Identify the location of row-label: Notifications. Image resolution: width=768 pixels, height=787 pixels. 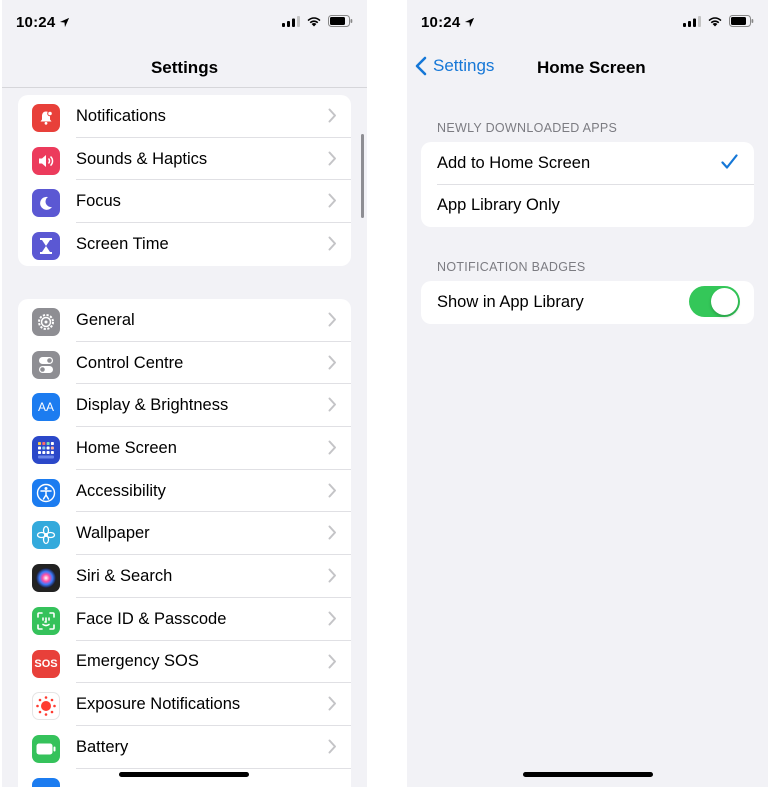
(121, 115).